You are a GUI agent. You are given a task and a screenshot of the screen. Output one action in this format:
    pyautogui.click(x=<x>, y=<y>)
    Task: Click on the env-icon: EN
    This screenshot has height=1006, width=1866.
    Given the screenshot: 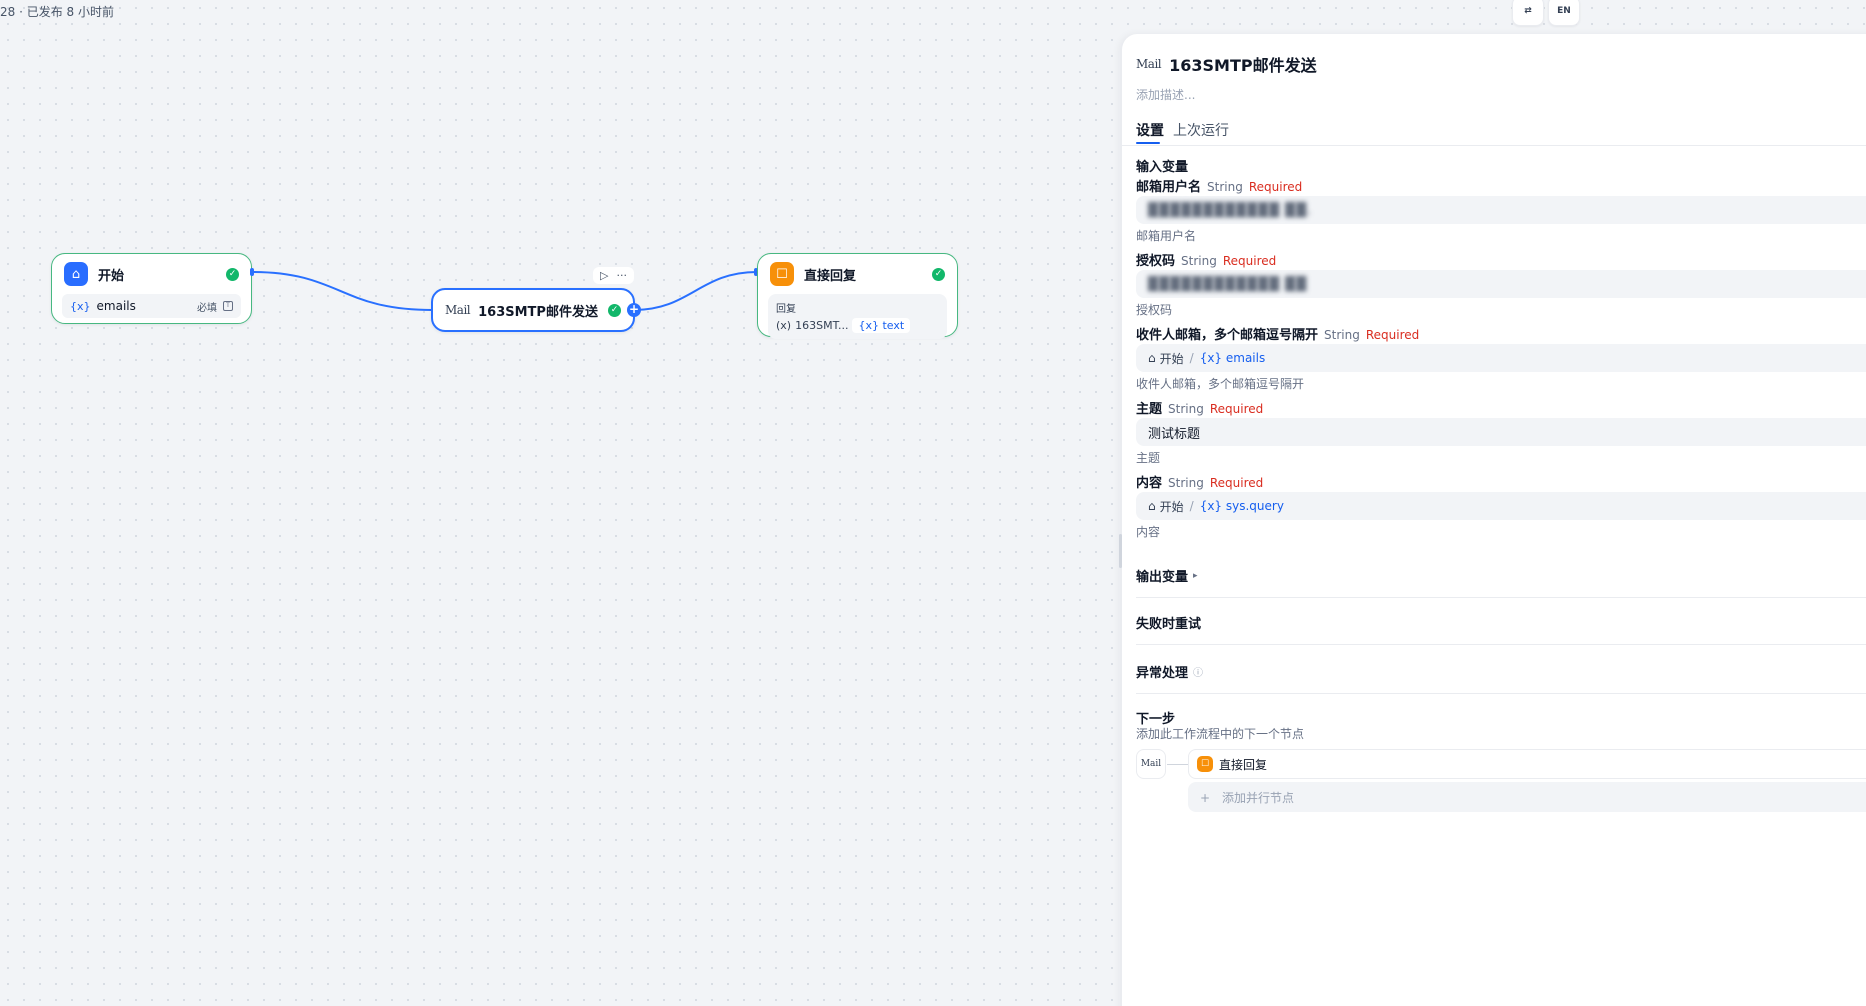 What is the action you would take?
    pyautogui.click(x=1564, y=11)
    